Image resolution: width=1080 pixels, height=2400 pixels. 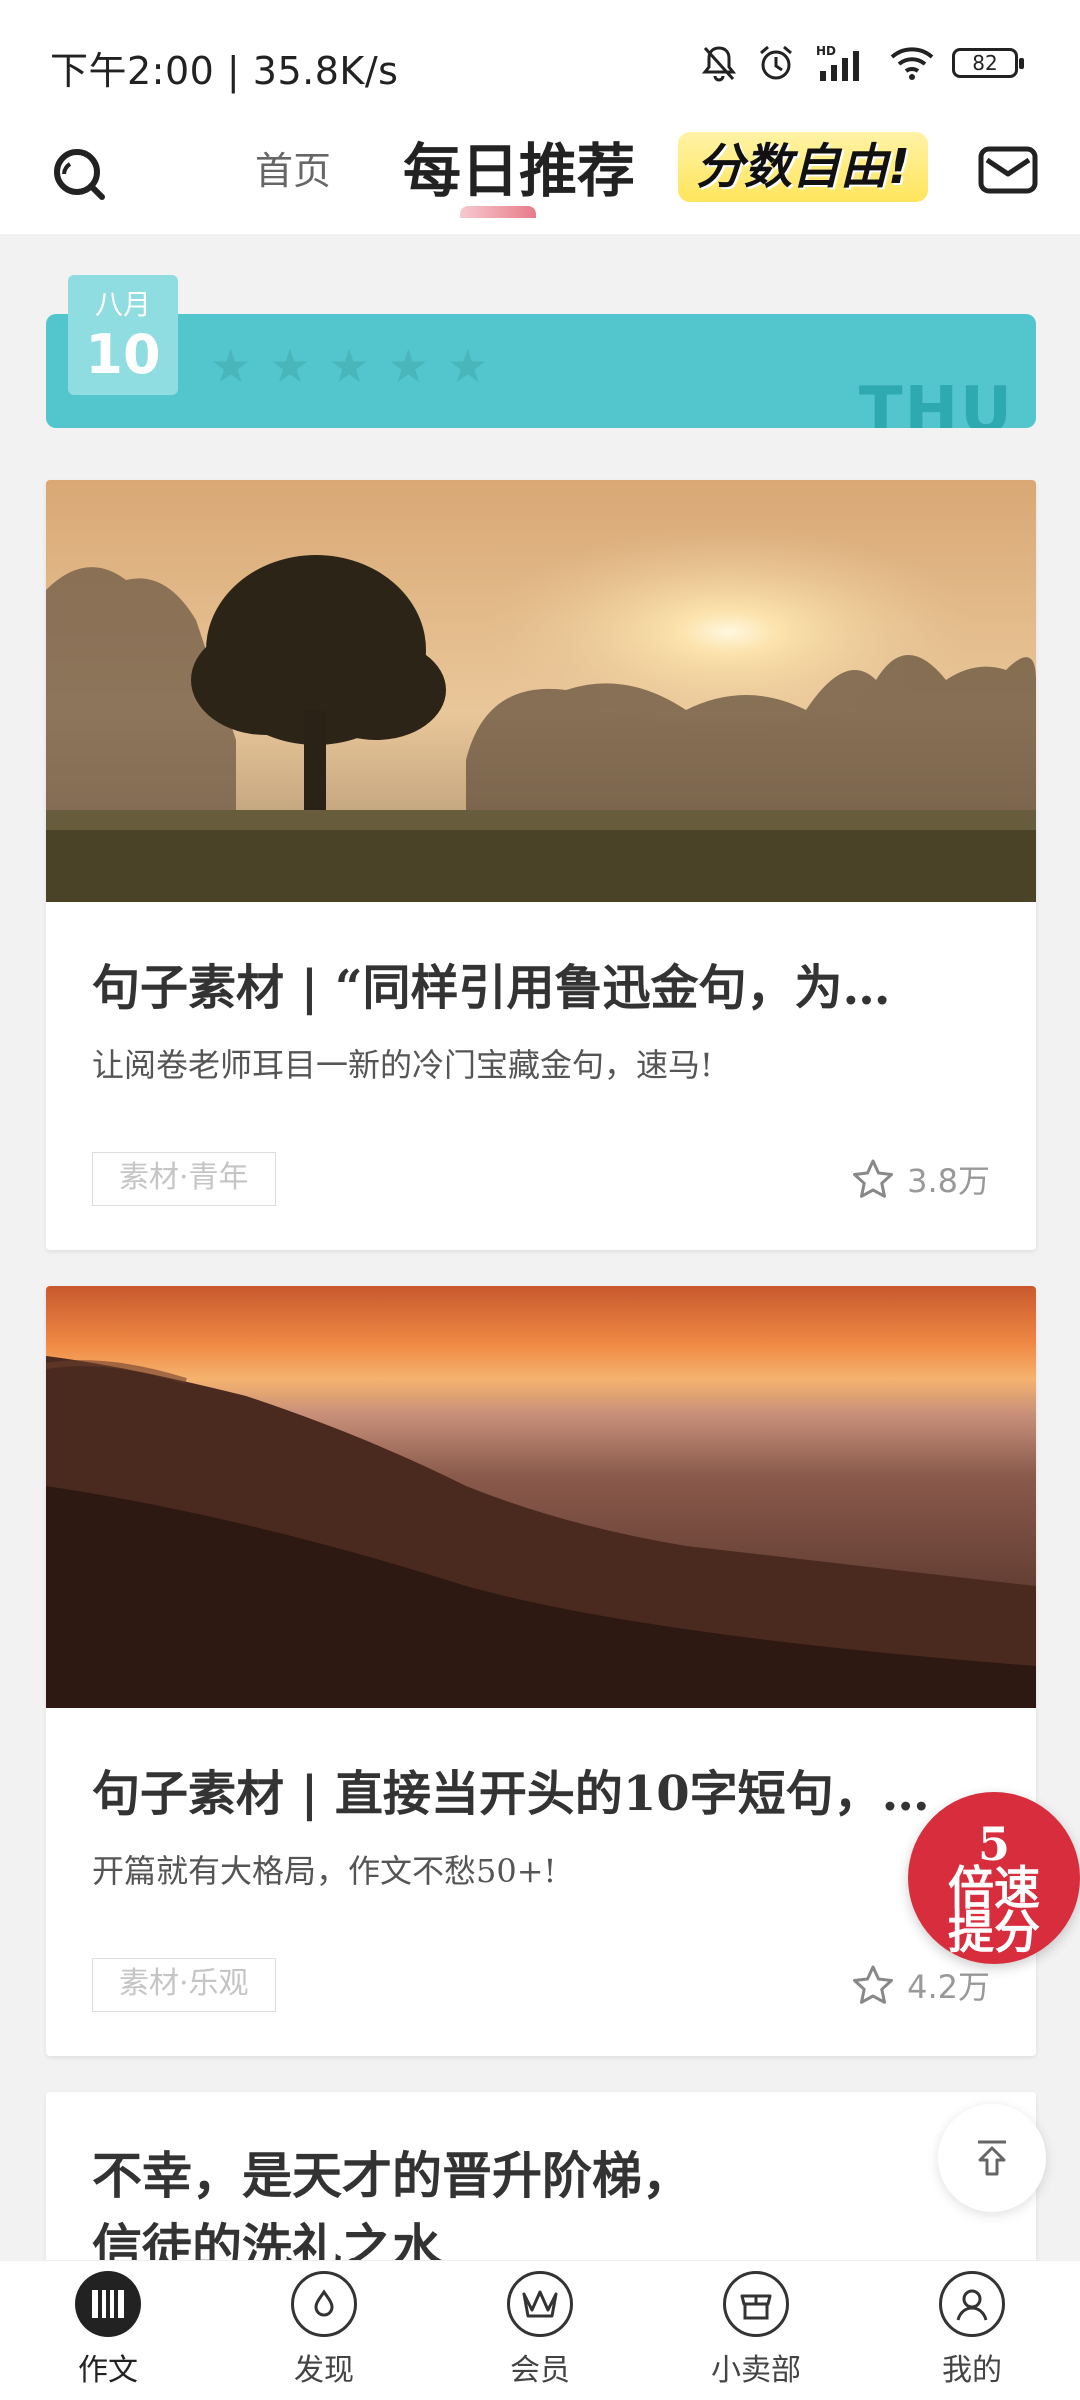 I want to click on article-title-line: 不幸，是天才的晋升阶梯，, so click(x=392, y=2175).